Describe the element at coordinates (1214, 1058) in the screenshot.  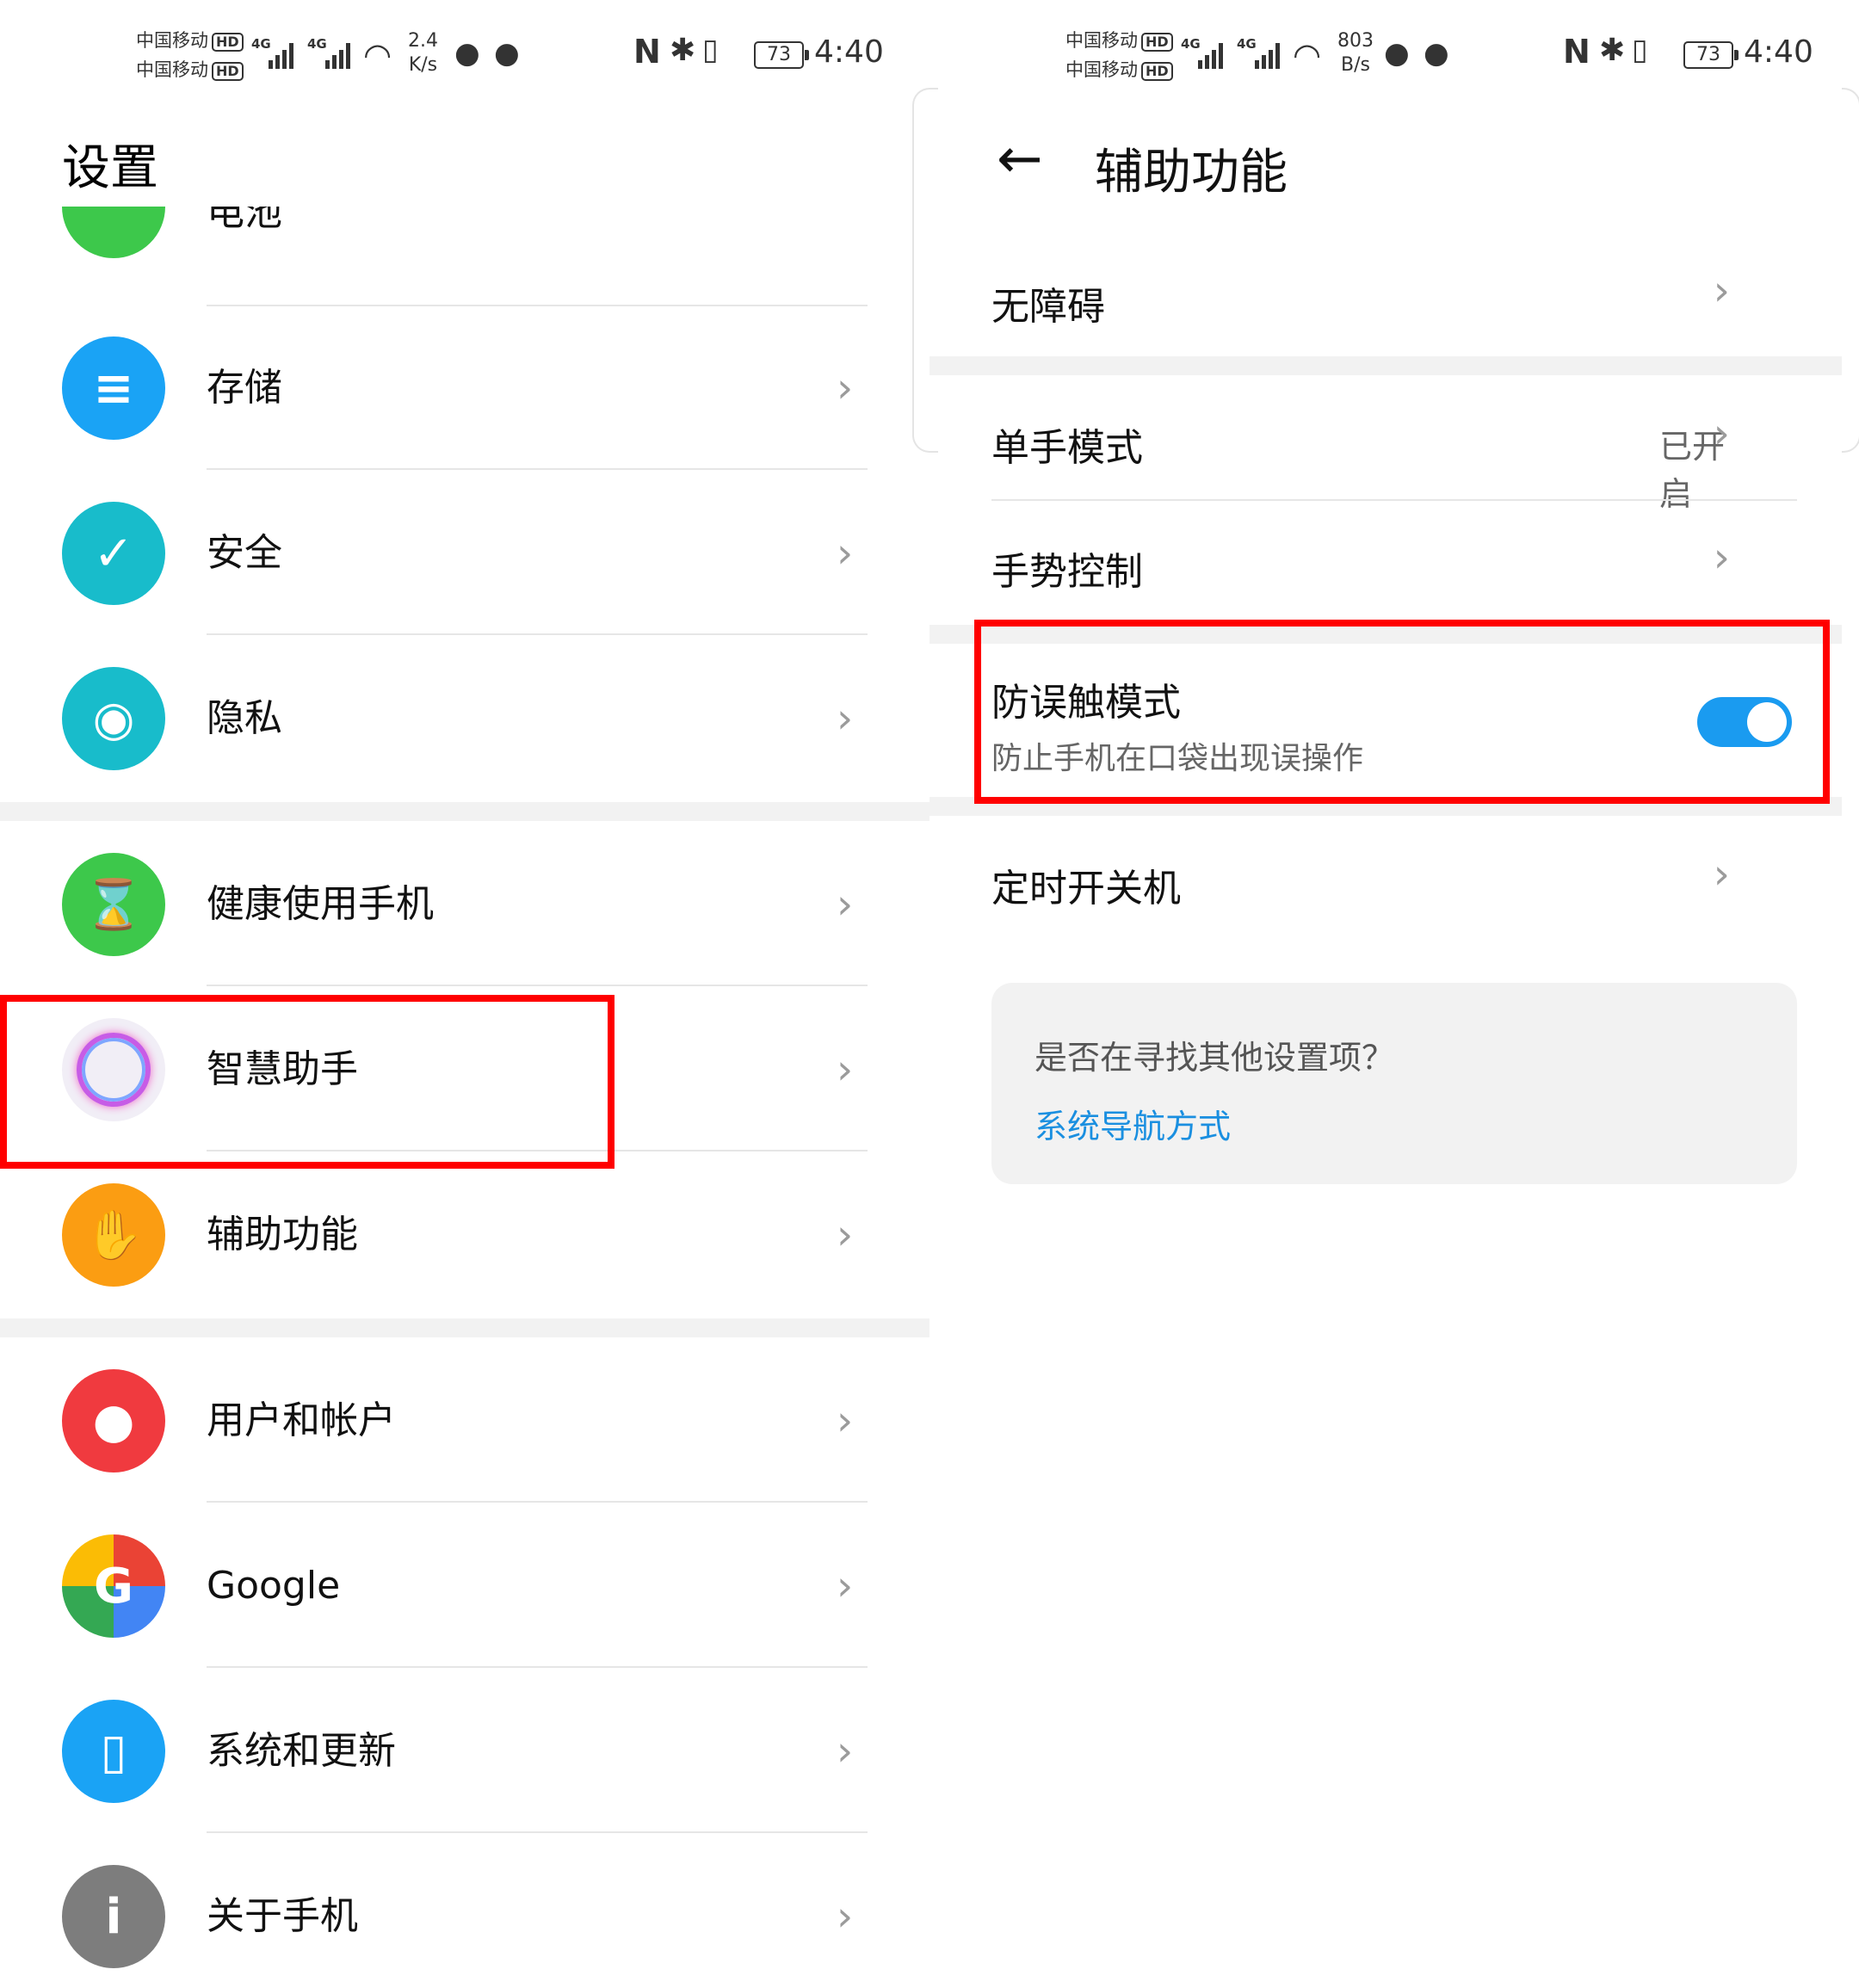
I see `suggestion-question: 是否在寻找其他设置项？` at that location.